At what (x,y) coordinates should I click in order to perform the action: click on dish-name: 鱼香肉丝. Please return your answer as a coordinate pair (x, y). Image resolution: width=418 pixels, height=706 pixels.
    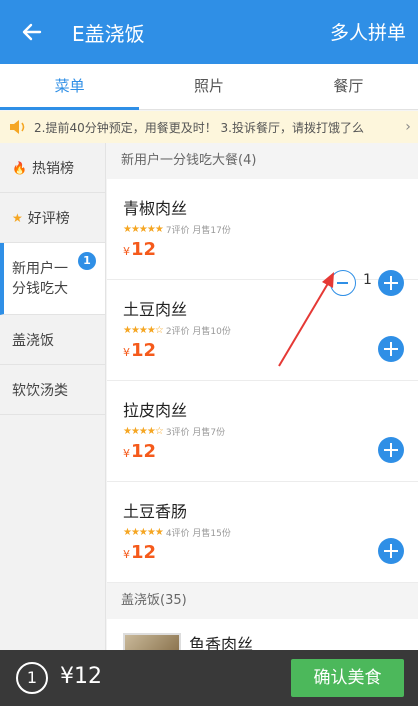
    Looking at the image, I should click on (221, 642).